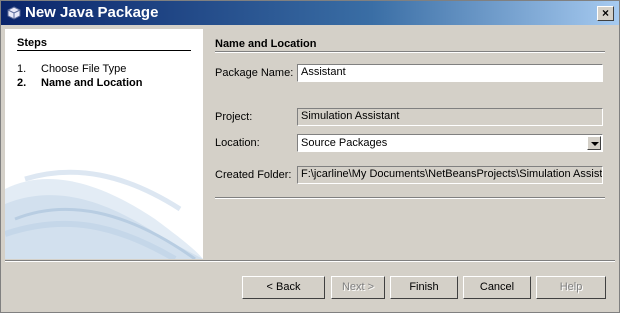  Describe the element at coordinates (450, 73) in the screenshot. I see `package-name-input: Assistant` at that location.